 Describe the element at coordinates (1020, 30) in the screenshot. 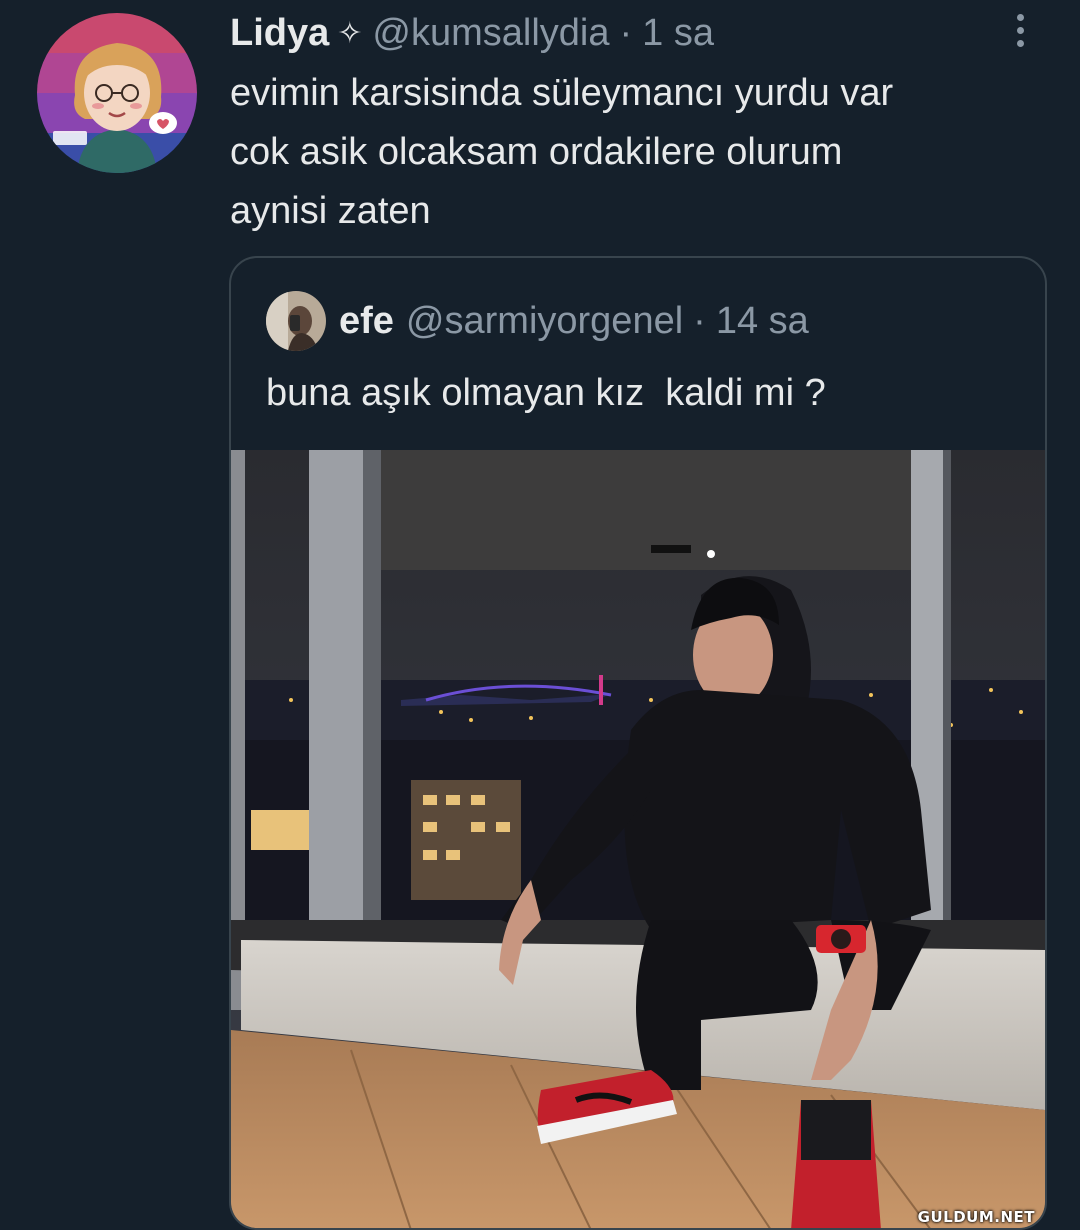

I see `more-vertical-icon` at that location.